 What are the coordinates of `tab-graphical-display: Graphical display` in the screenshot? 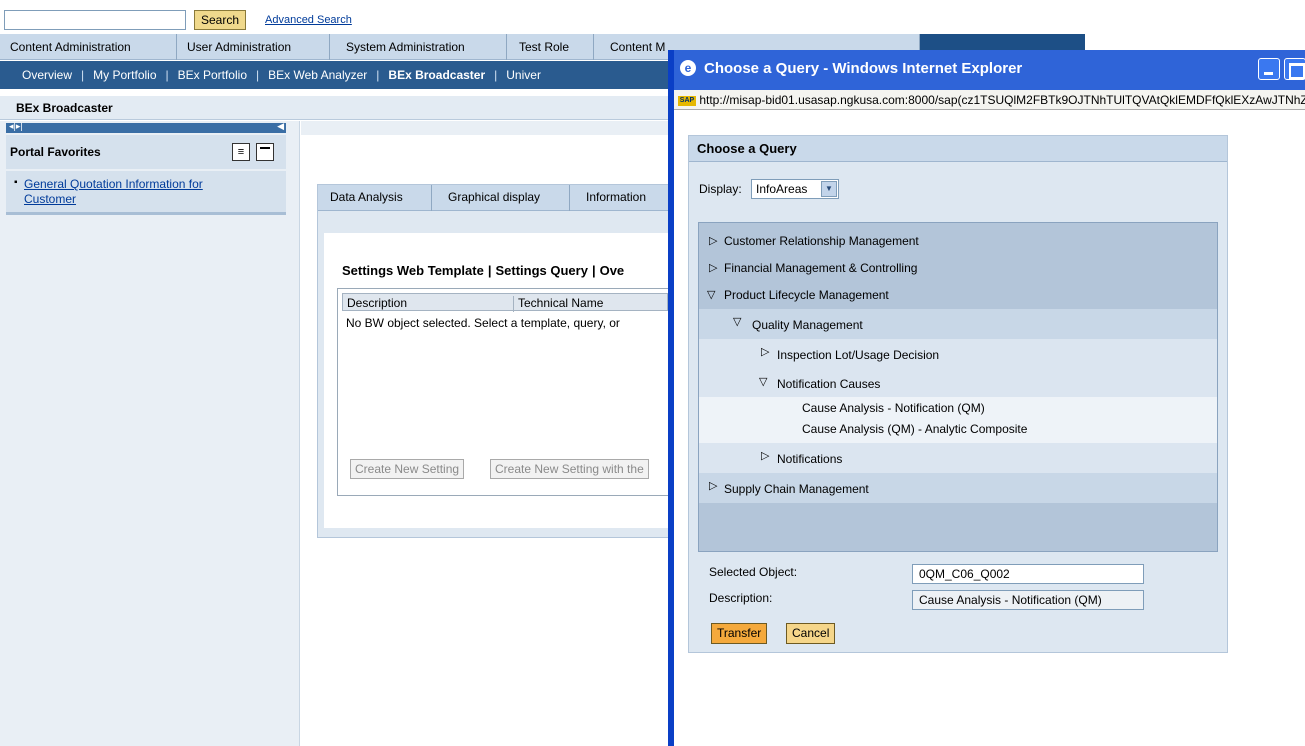 It's located at (501, 198).